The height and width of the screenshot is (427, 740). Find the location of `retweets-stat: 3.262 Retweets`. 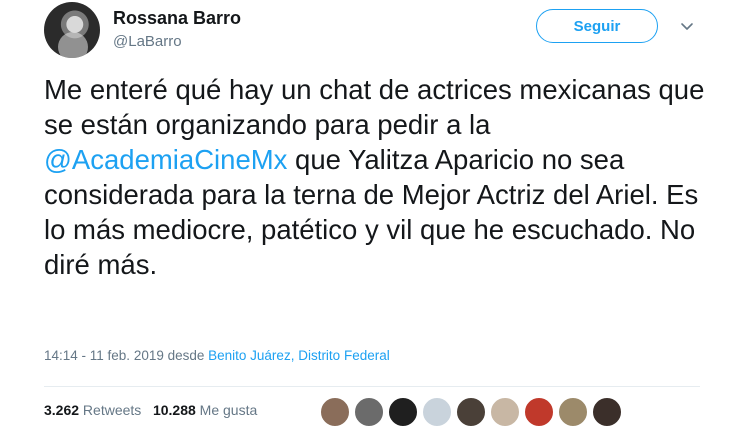

retweets-stat: 3.262 Retweets is located at coordinates (92, 410).